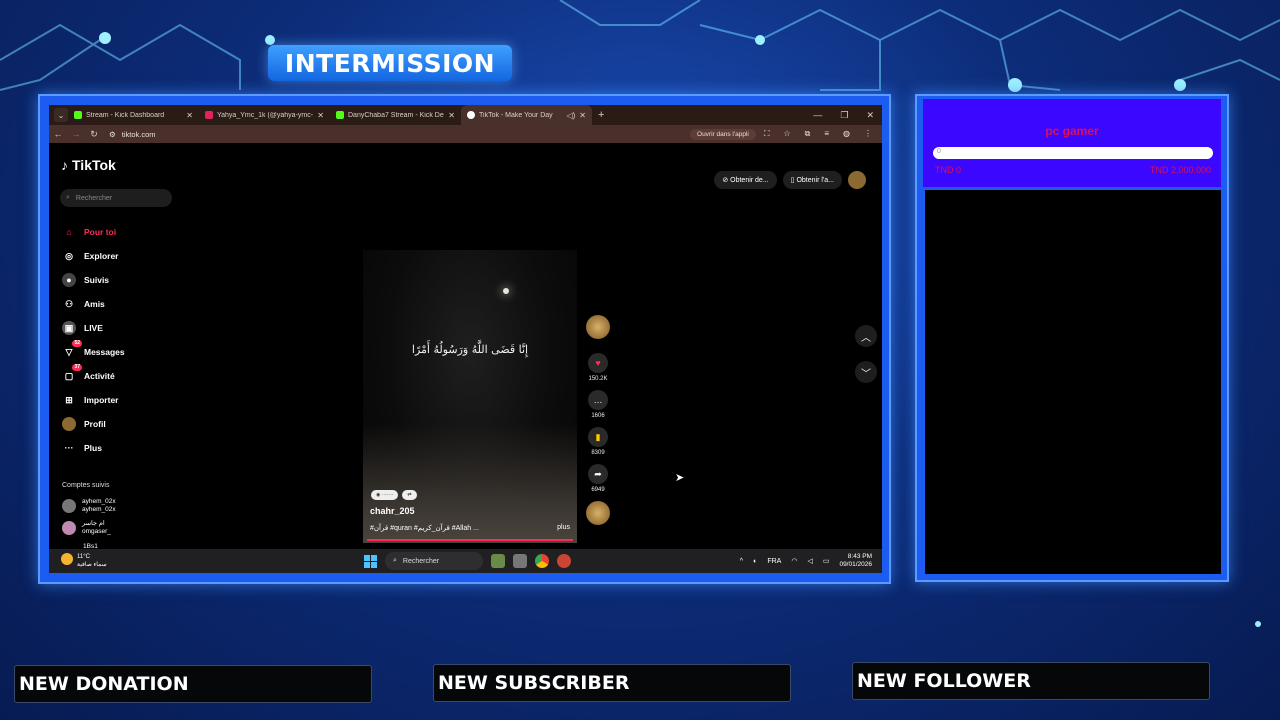 The width and height of the screenshot is (1280, 720). What do you see at coordinates (264, 115) in the screenshot?
I see `tab-youtube: Yahya_Ymc_1k (@yahya-ymc- ✕` at bounding box center [264, 115].